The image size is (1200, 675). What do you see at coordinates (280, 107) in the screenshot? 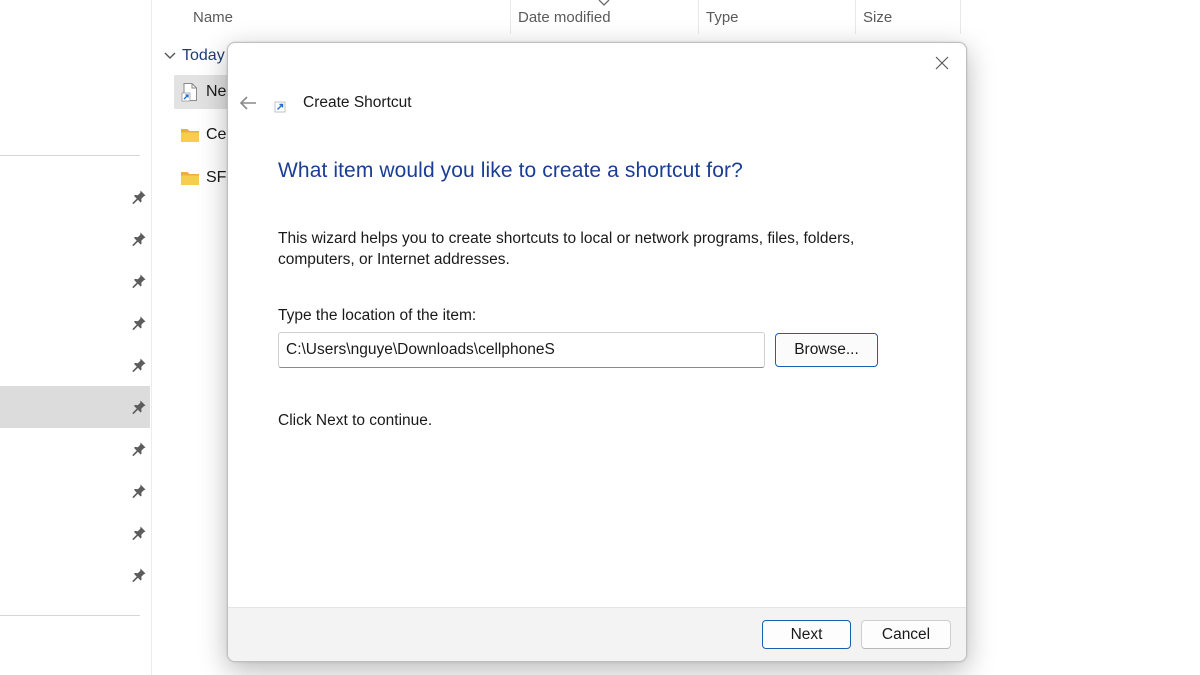
I see `shortcut-arrow-icon` at bounding box center [280, 107].